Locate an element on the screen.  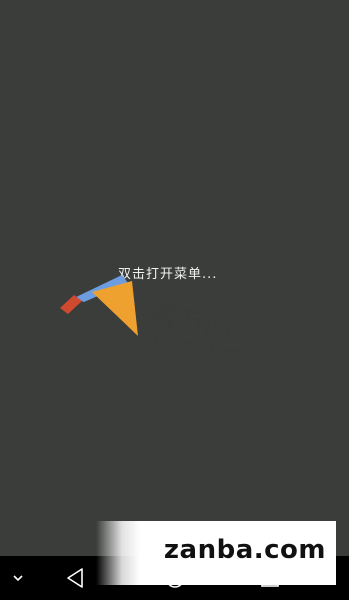
zanba-watermark-banner: zanba.com is located at coordinates (216, 553).